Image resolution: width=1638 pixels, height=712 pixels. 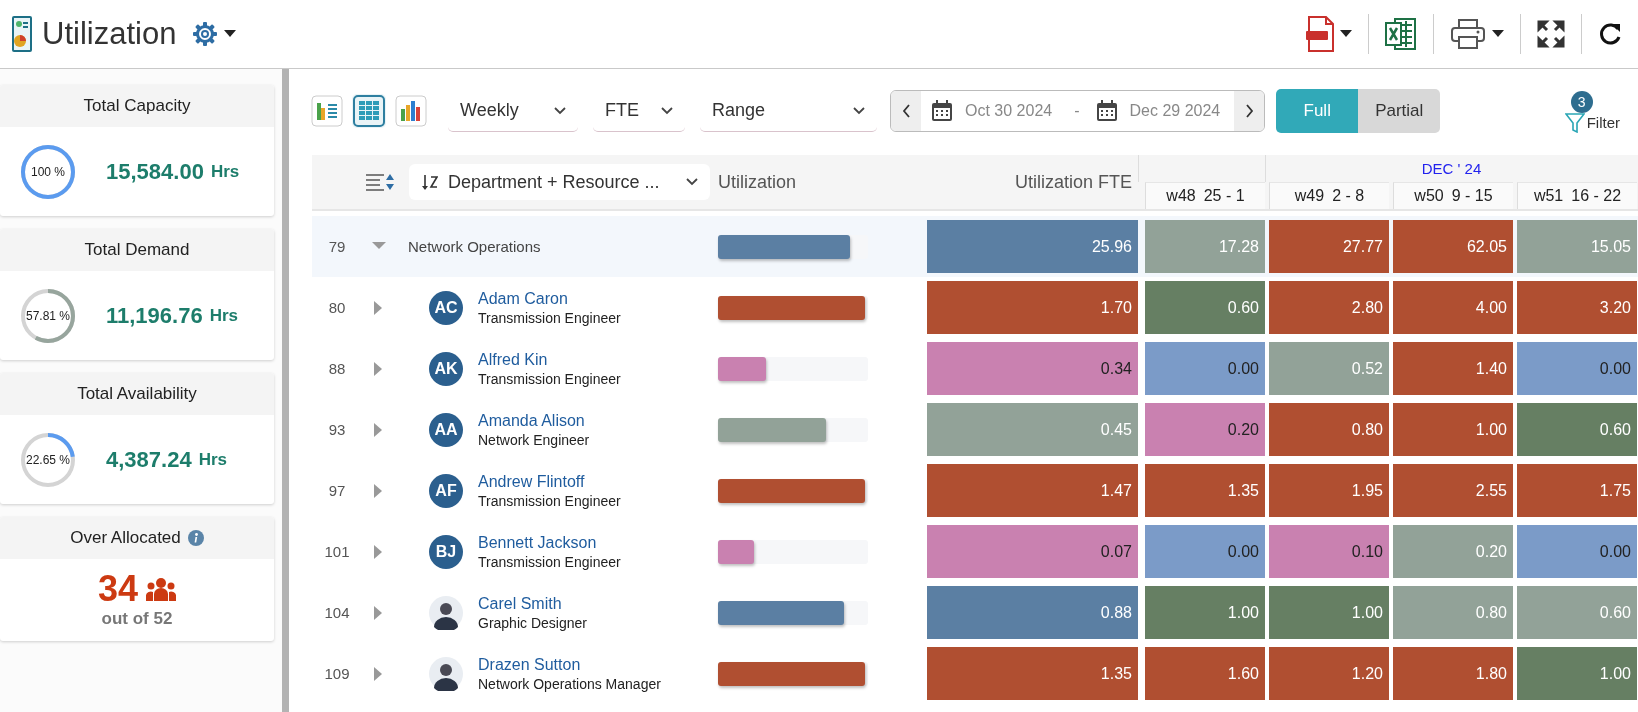 I want to click on week-cell: 2.55, so click(x=1453, y=490).